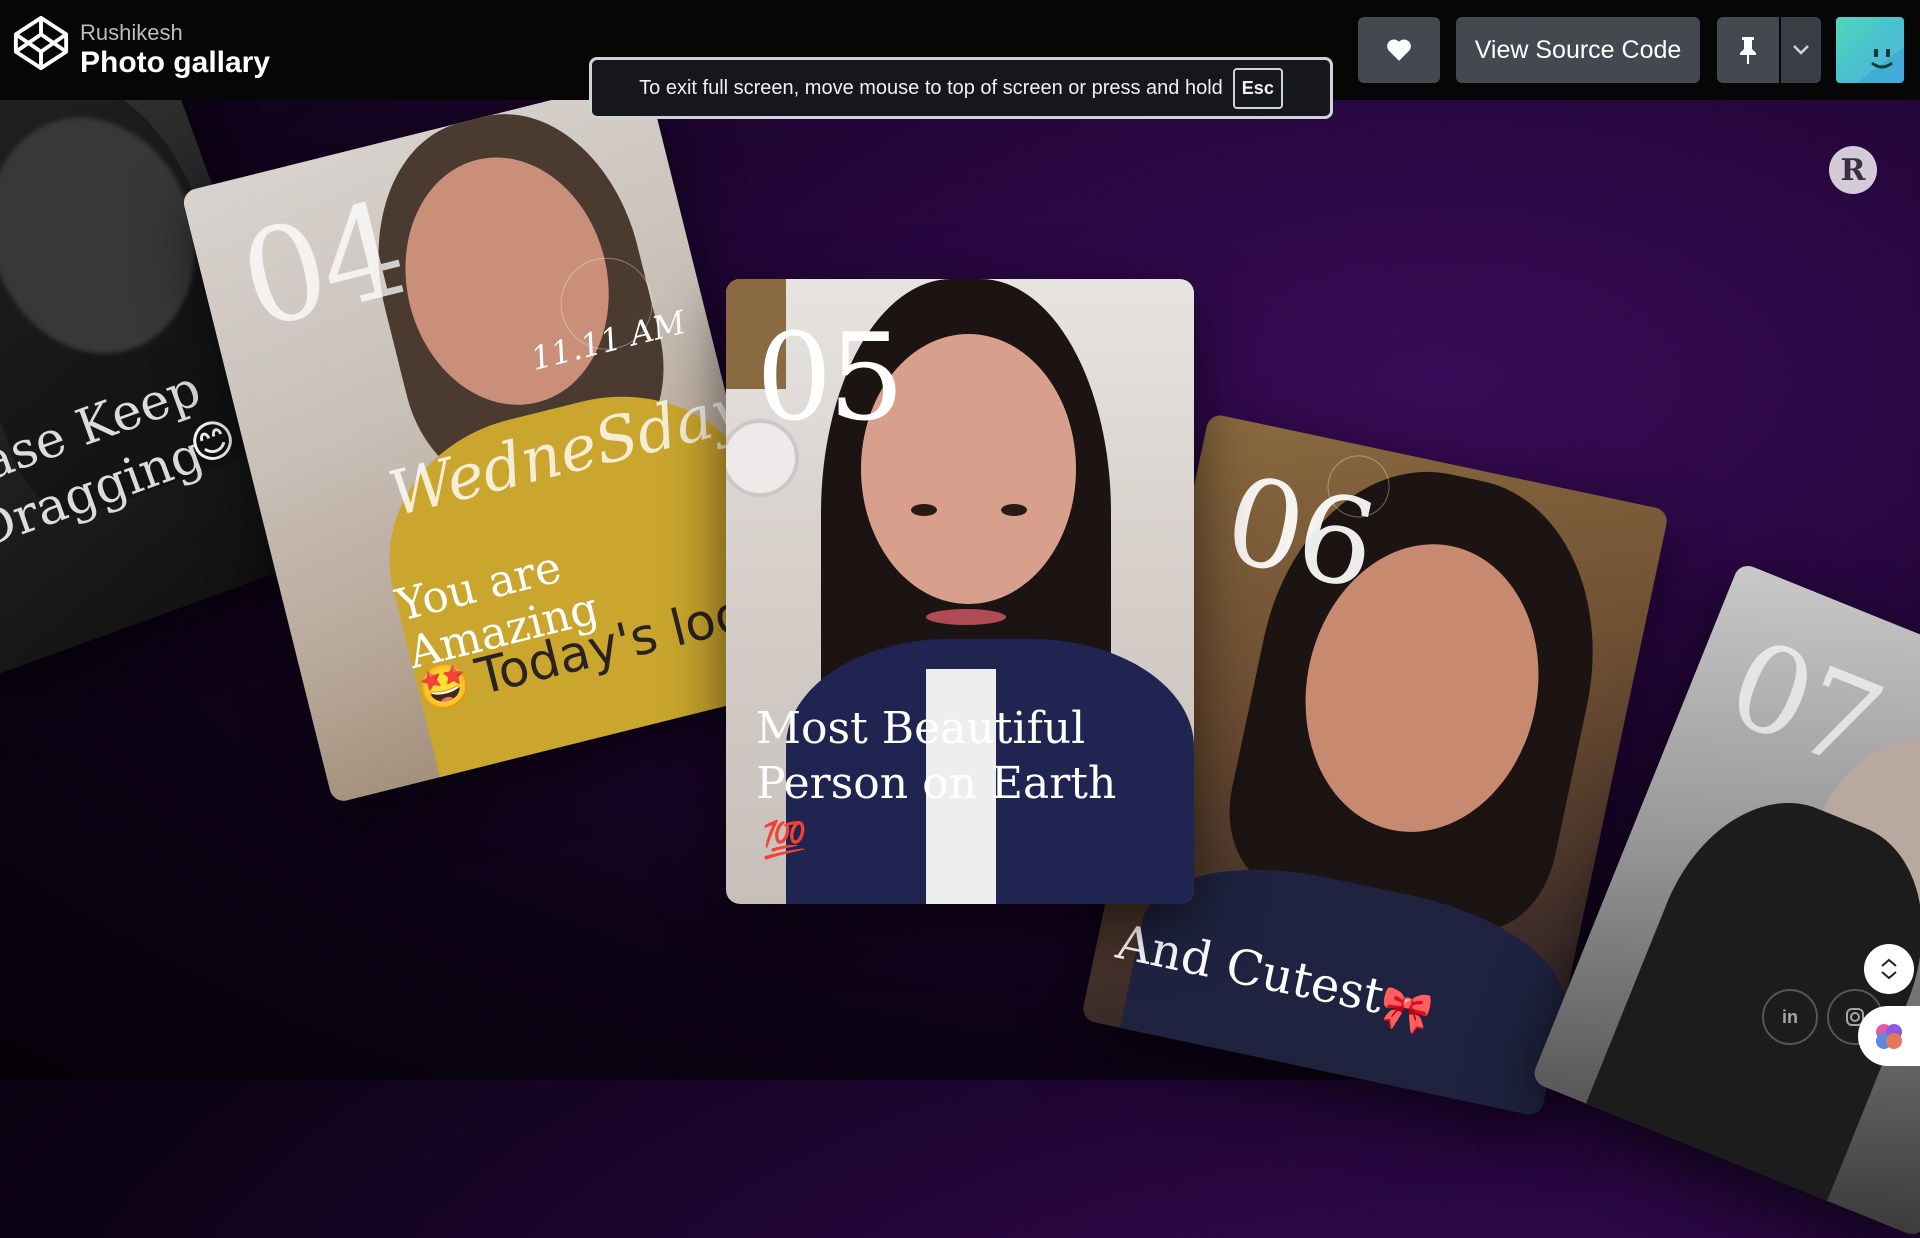 This screenshot has height=1238, width=1920. What do you see at coordinates (41, 43) in the screenshot?
I see `codepen-logo-icon` at bounding box center [41, 43].